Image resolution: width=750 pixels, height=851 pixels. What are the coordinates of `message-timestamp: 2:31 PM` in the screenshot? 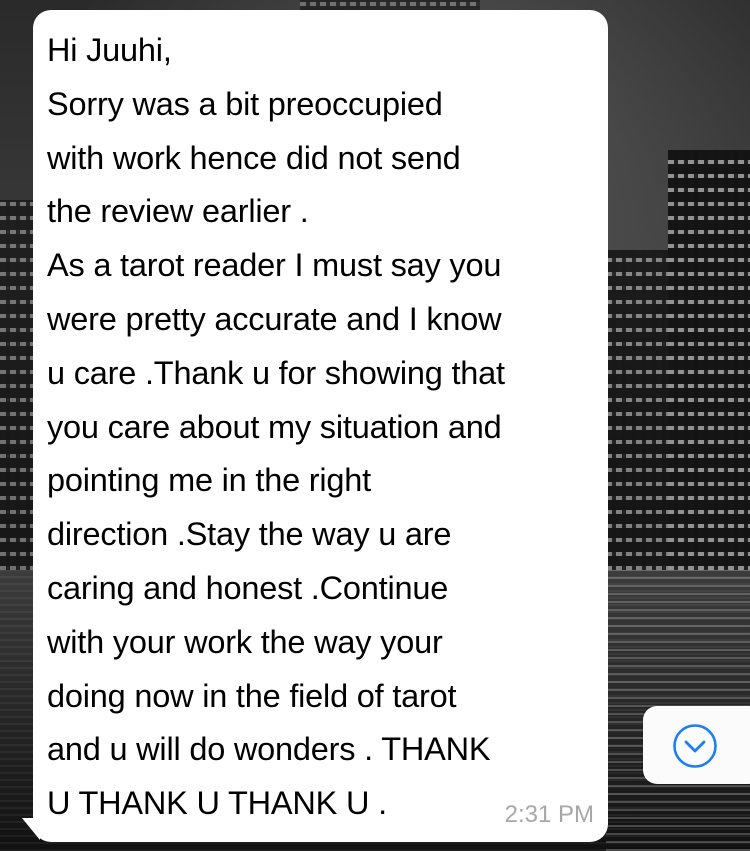 It's located at (549, 814).